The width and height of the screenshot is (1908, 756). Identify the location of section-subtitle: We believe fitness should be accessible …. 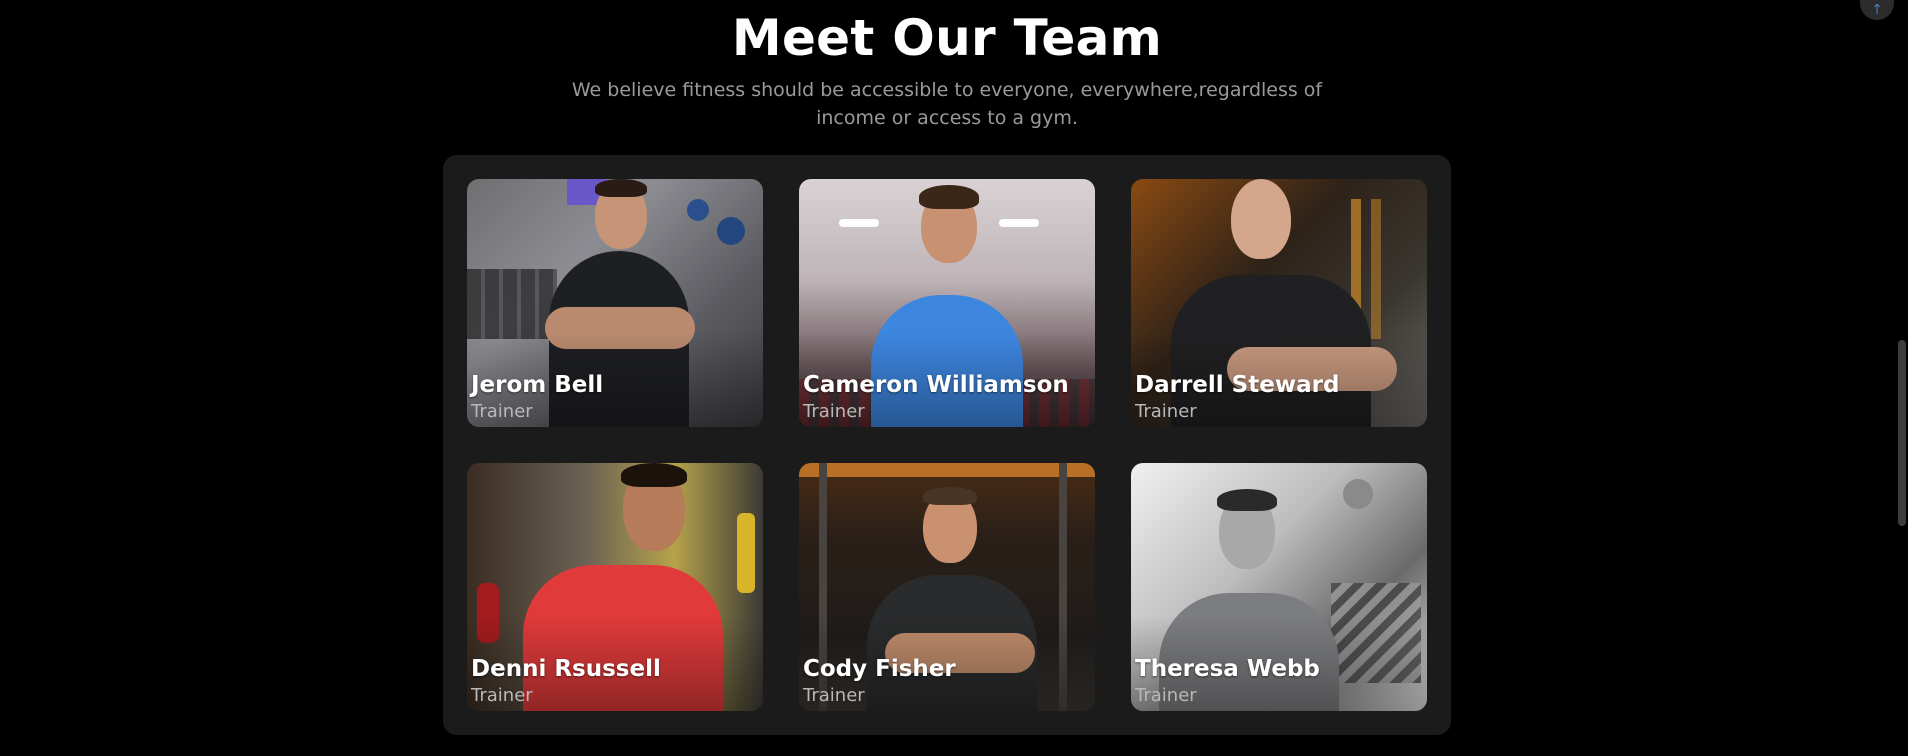
(947, 104).